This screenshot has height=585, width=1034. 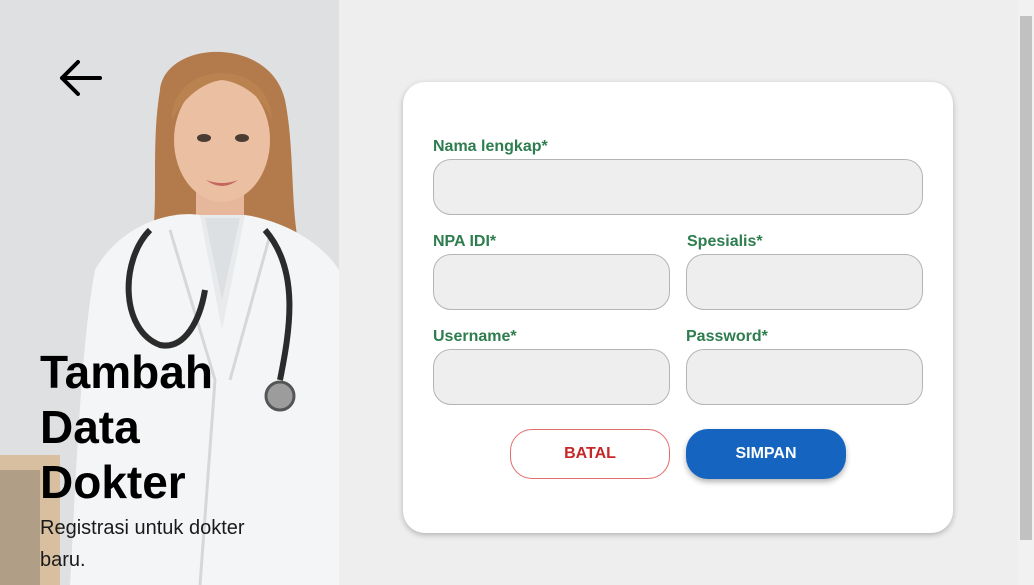 I want to click on spesialis-input, so click(x=804, y=282).